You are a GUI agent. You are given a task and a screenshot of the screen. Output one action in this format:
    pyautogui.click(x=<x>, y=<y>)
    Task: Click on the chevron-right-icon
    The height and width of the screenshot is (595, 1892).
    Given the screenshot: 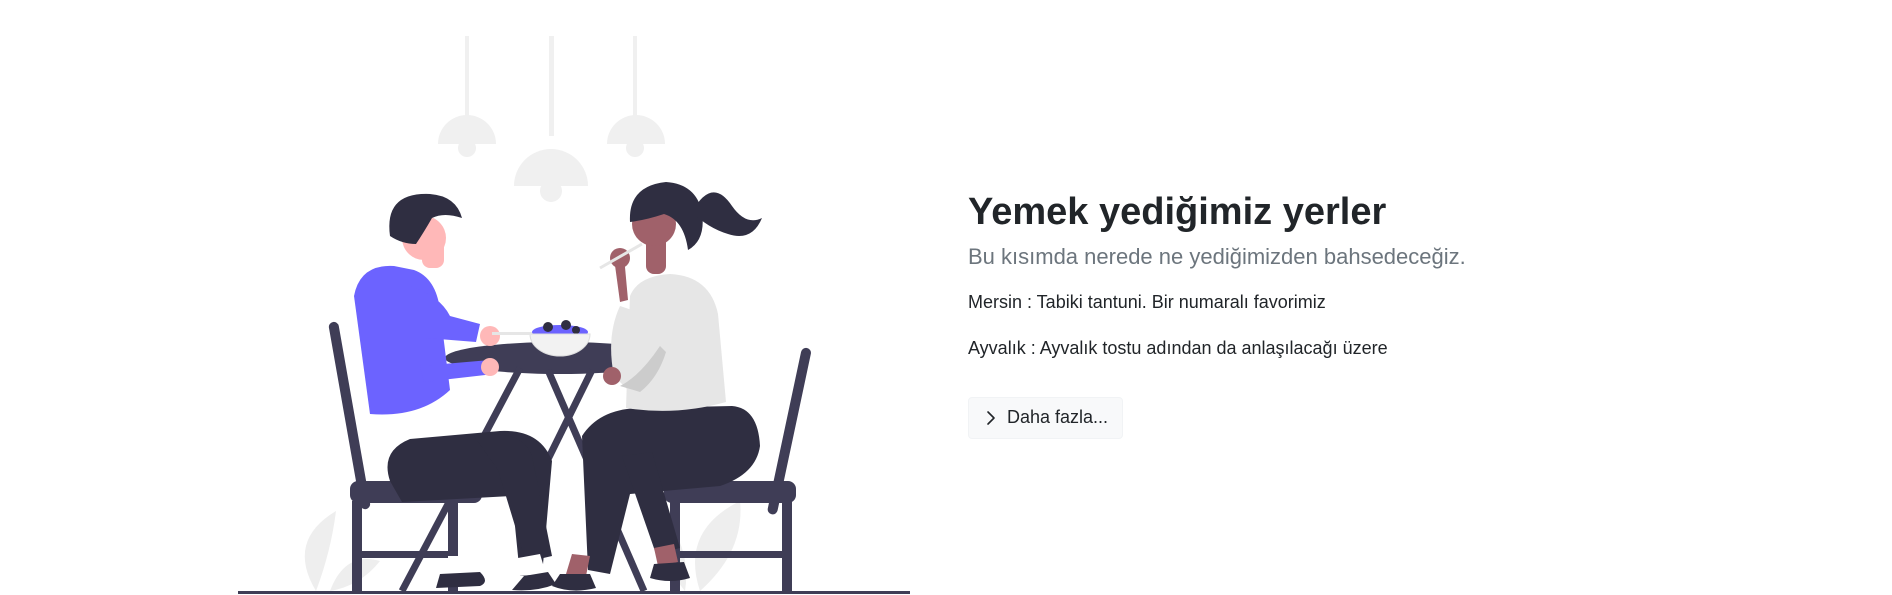 What is the action you would take?
    pyautogui.click(x=991, y=418)
    